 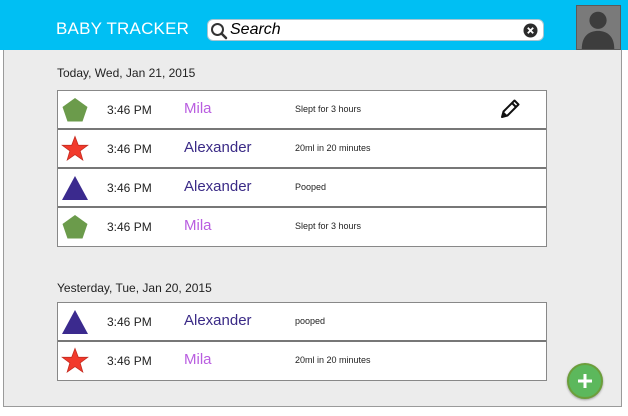 I want to click on search-input, so click(x=375, y=30).